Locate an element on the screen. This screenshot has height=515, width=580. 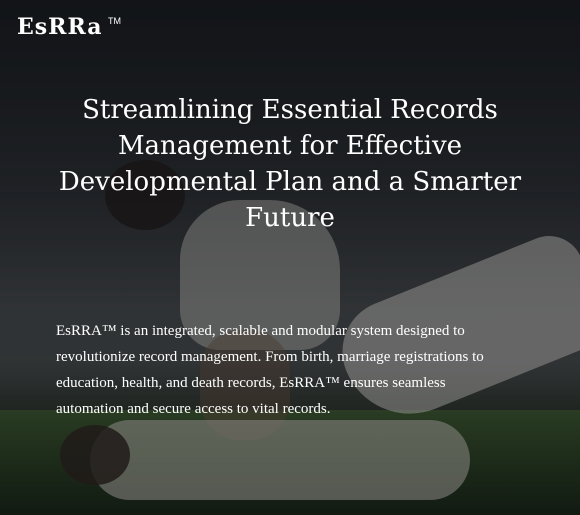
brand-logo: EsRRa is located at coordinates (59, 27).